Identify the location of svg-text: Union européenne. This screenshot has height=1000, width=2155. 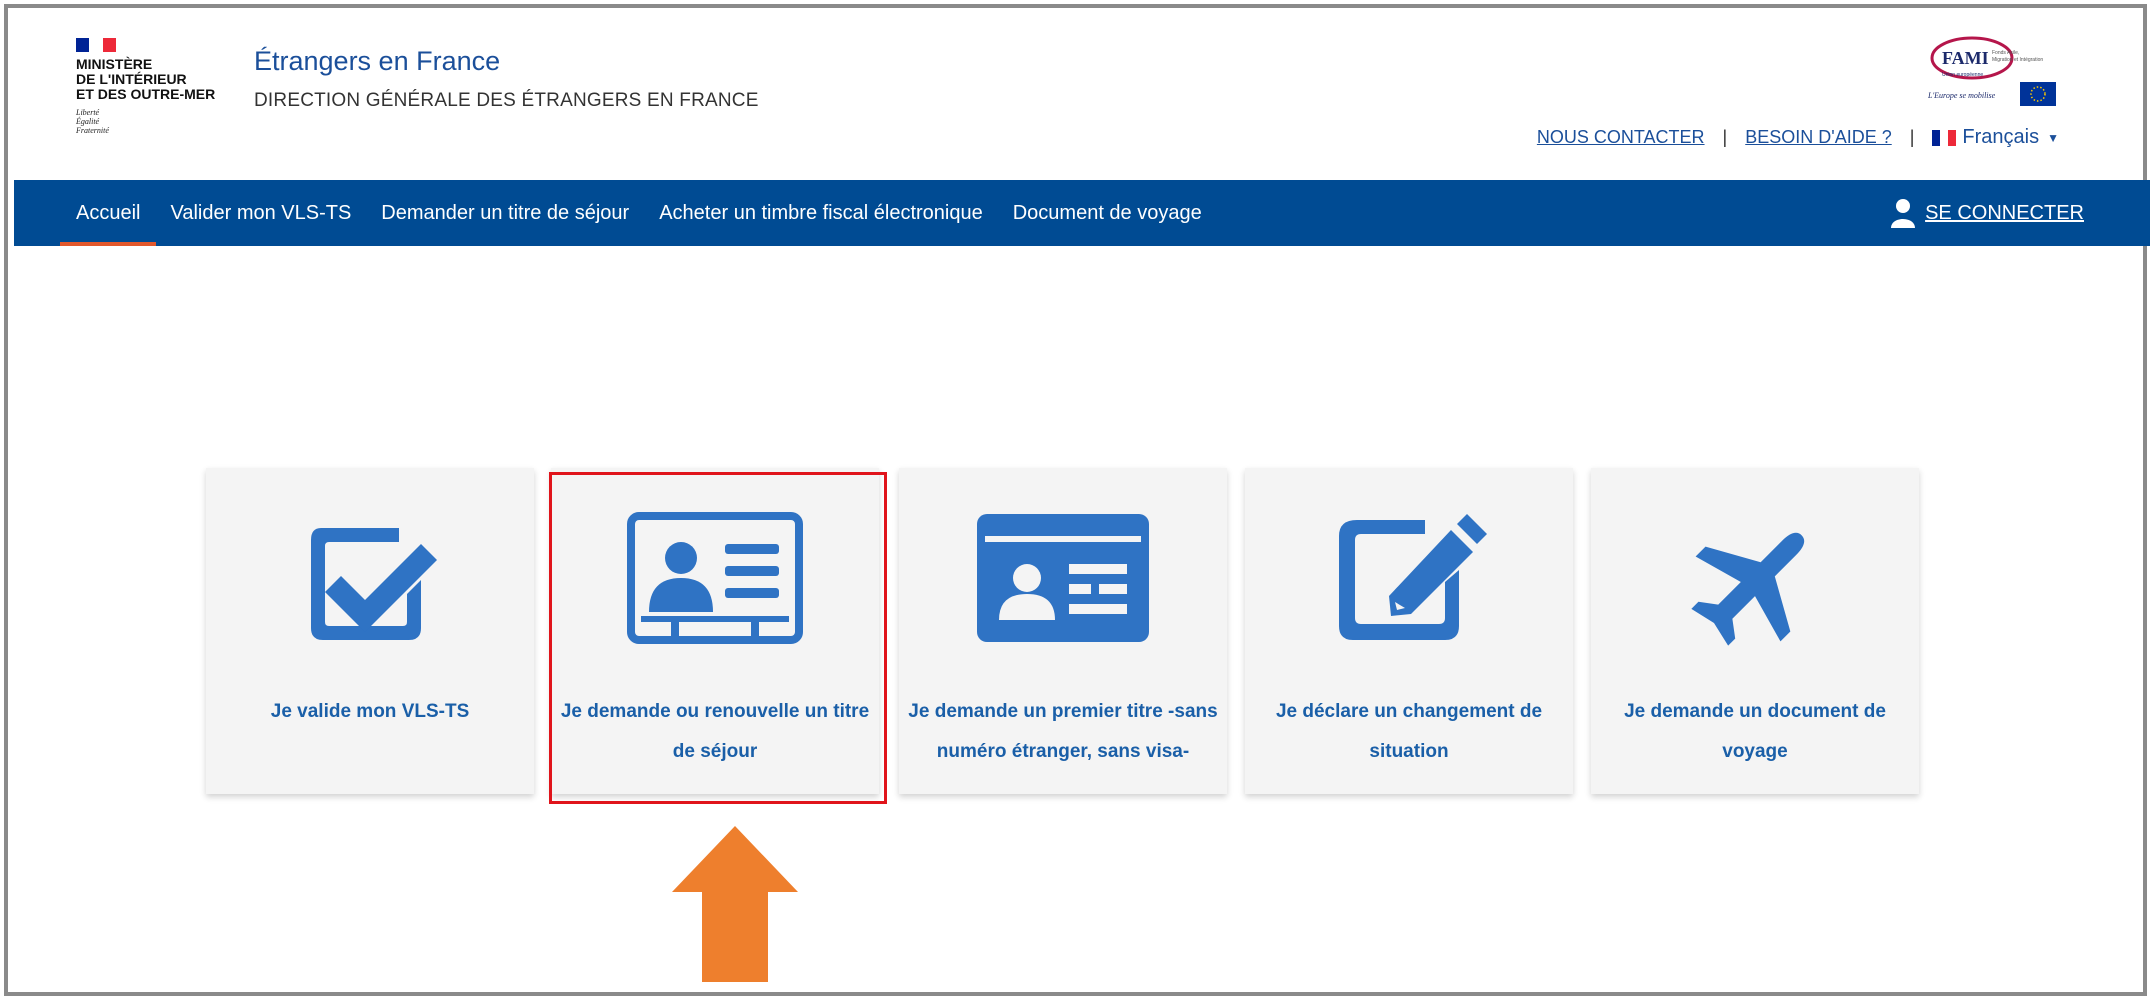
(1962, 75).